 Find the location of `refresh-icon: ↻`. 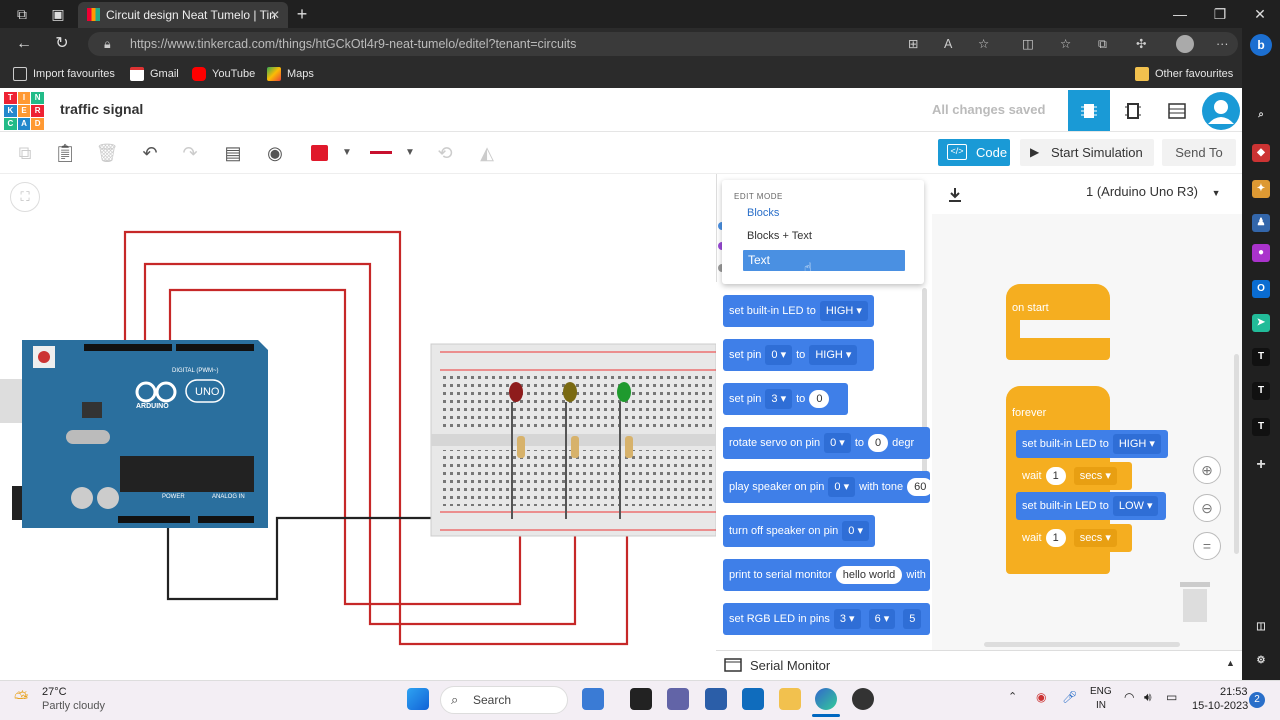

refresh-icon: ↻ is located at coordinates (62, 44).